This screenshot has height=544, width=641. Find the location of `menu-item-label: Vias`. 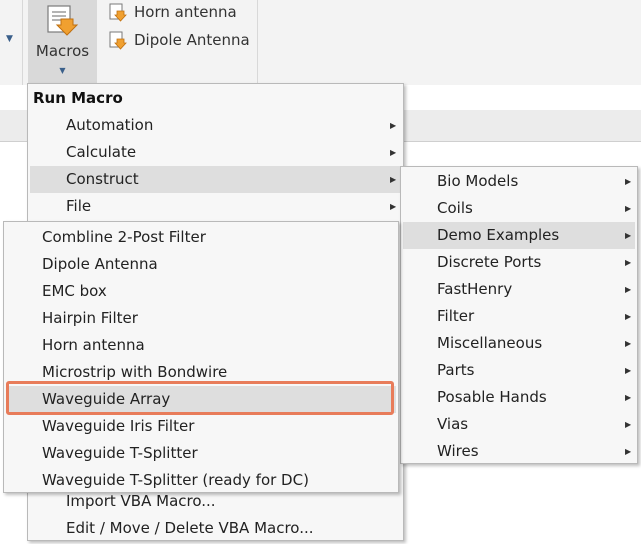

menu-item-label: Vias is located at coordinates (453, 424).